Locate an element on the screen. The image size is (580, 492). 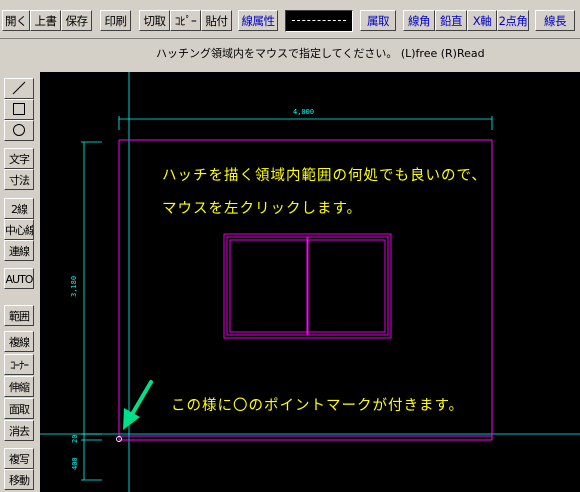
left-dimension is located at coordinates (91, 311).